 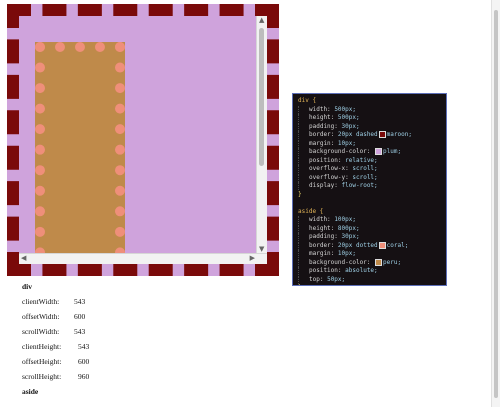 I want to click on code-val: relative;, so click(x=361, y=160).